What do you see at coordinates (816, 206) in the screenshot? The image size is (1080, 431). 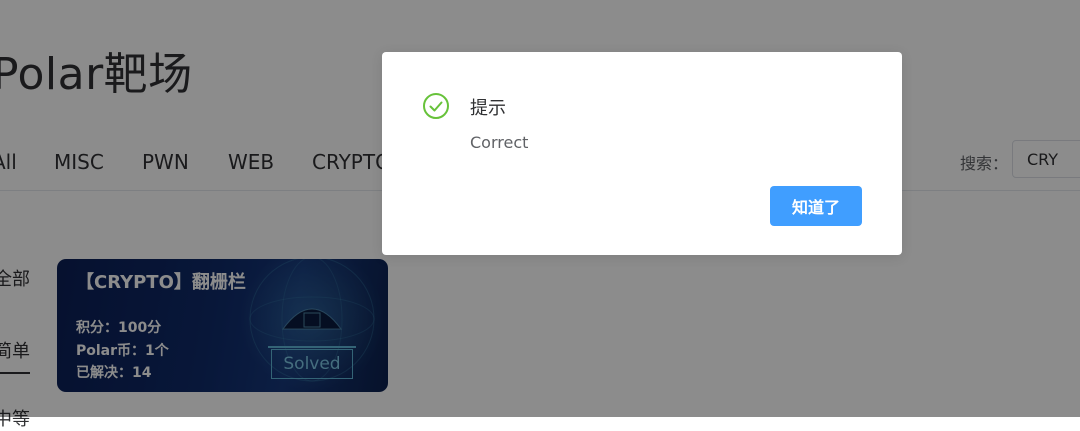 I see `confirm-button: 知道了` at bounding box center [816, 206].